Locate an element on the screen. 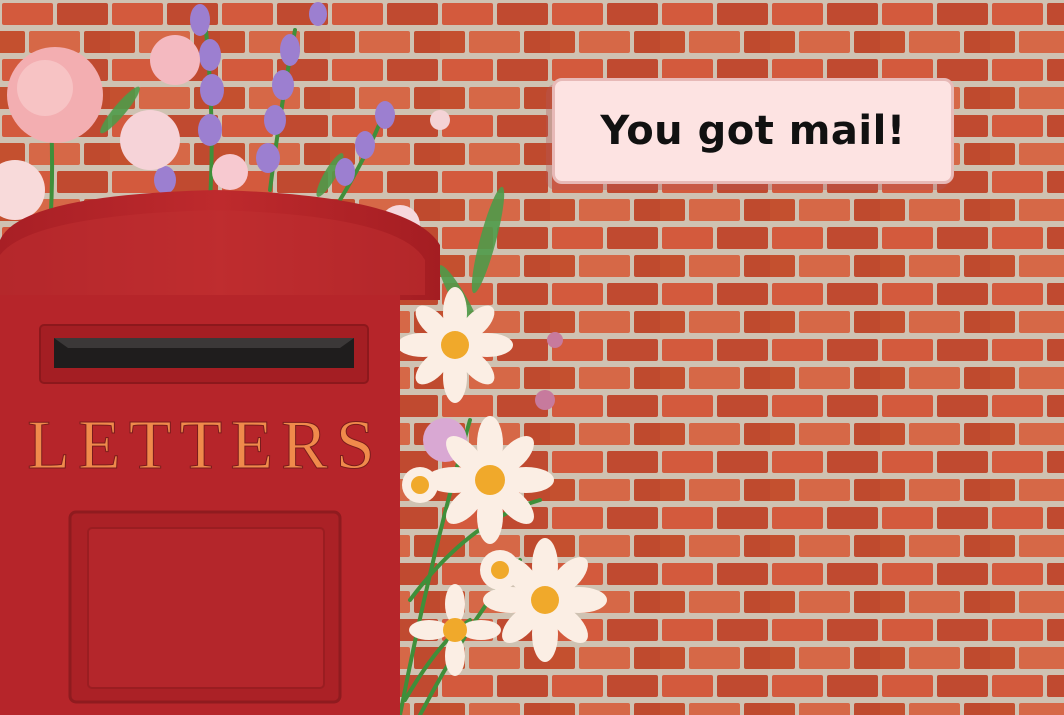 The width and height of the screenshot is (1064, 715). headline-text: You got mail! is located at coordinates (753, 131).